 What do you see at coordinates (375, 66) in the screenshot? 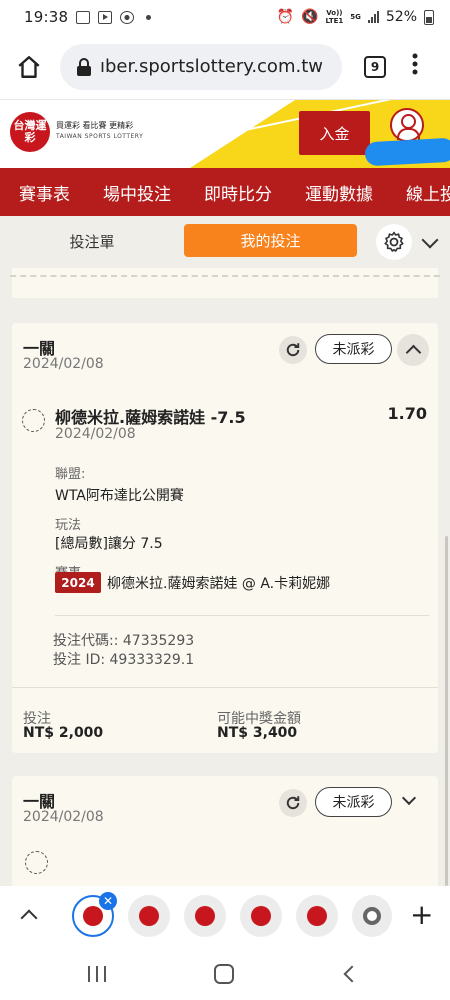
I see `tab-switcher-button: 9` at bounding box center [375, 66].